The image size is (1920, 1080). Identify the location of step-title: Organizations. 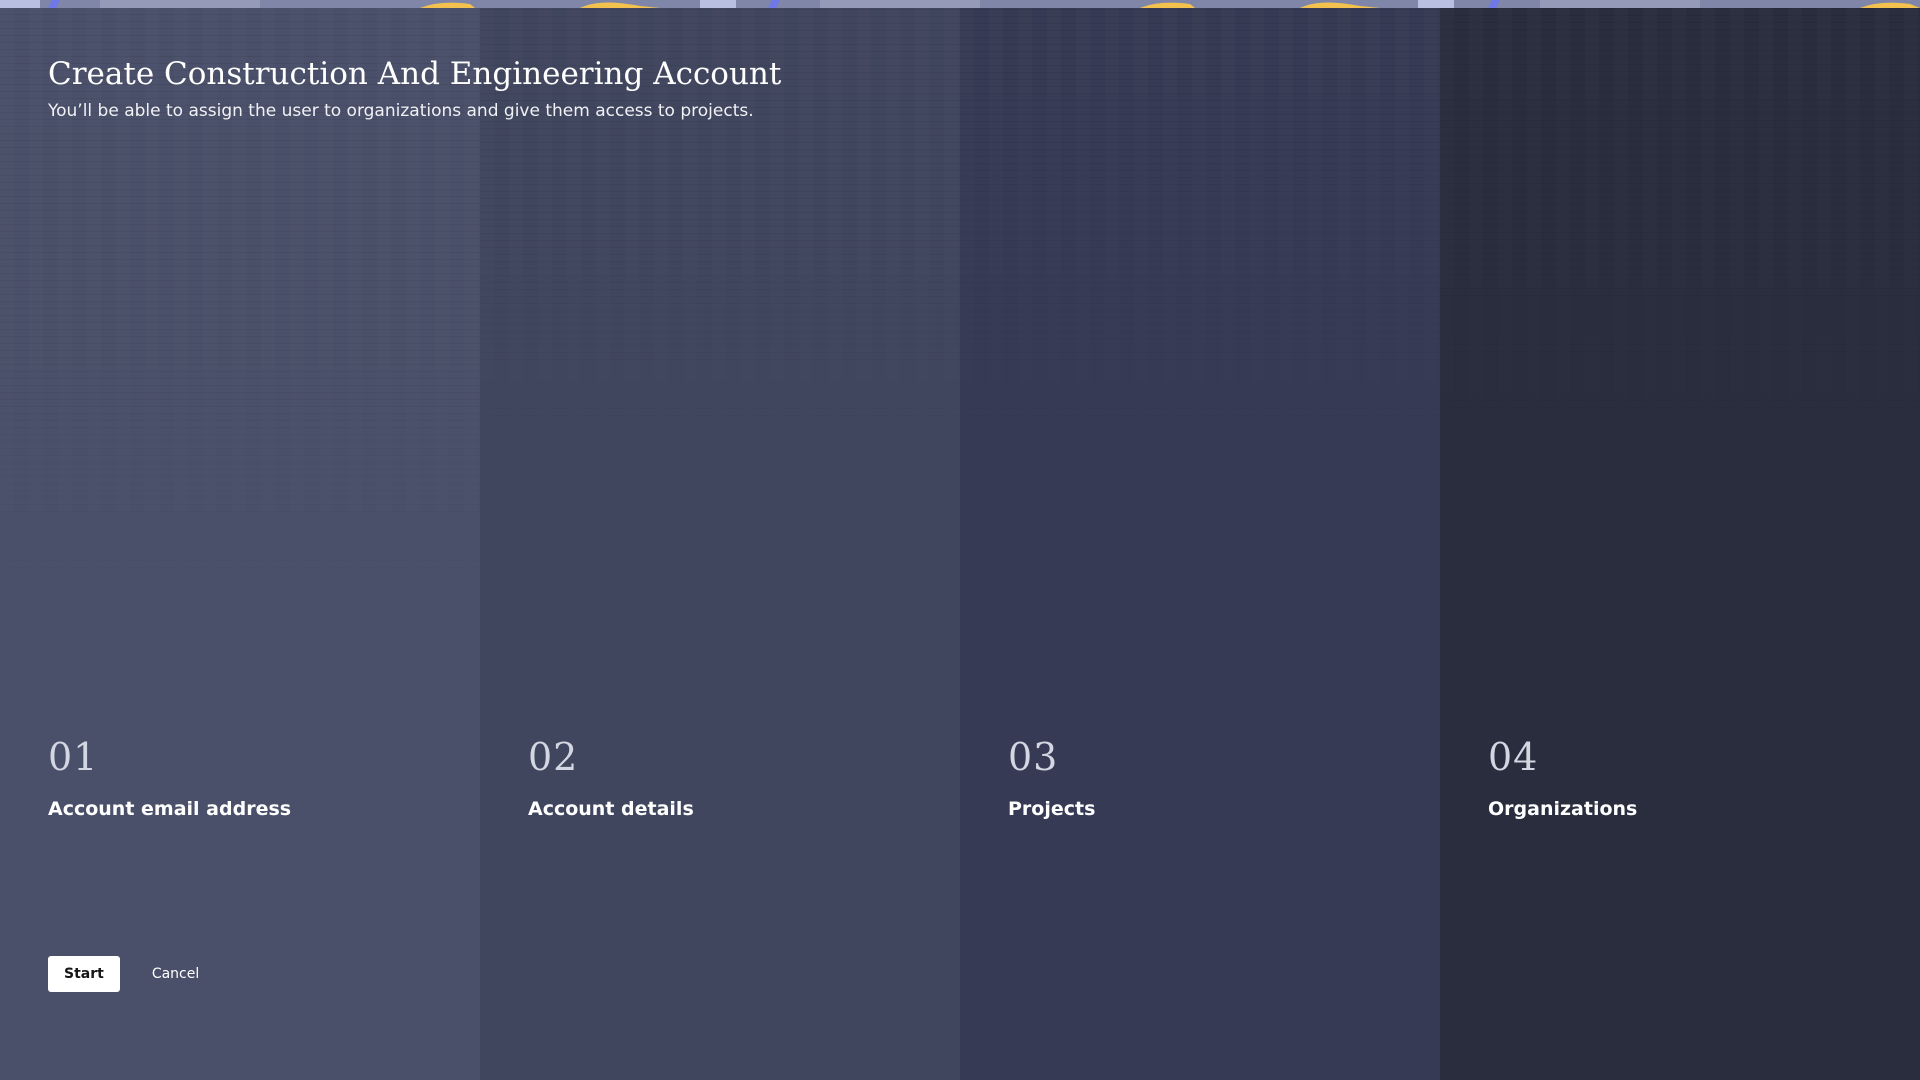
(1563, 809).